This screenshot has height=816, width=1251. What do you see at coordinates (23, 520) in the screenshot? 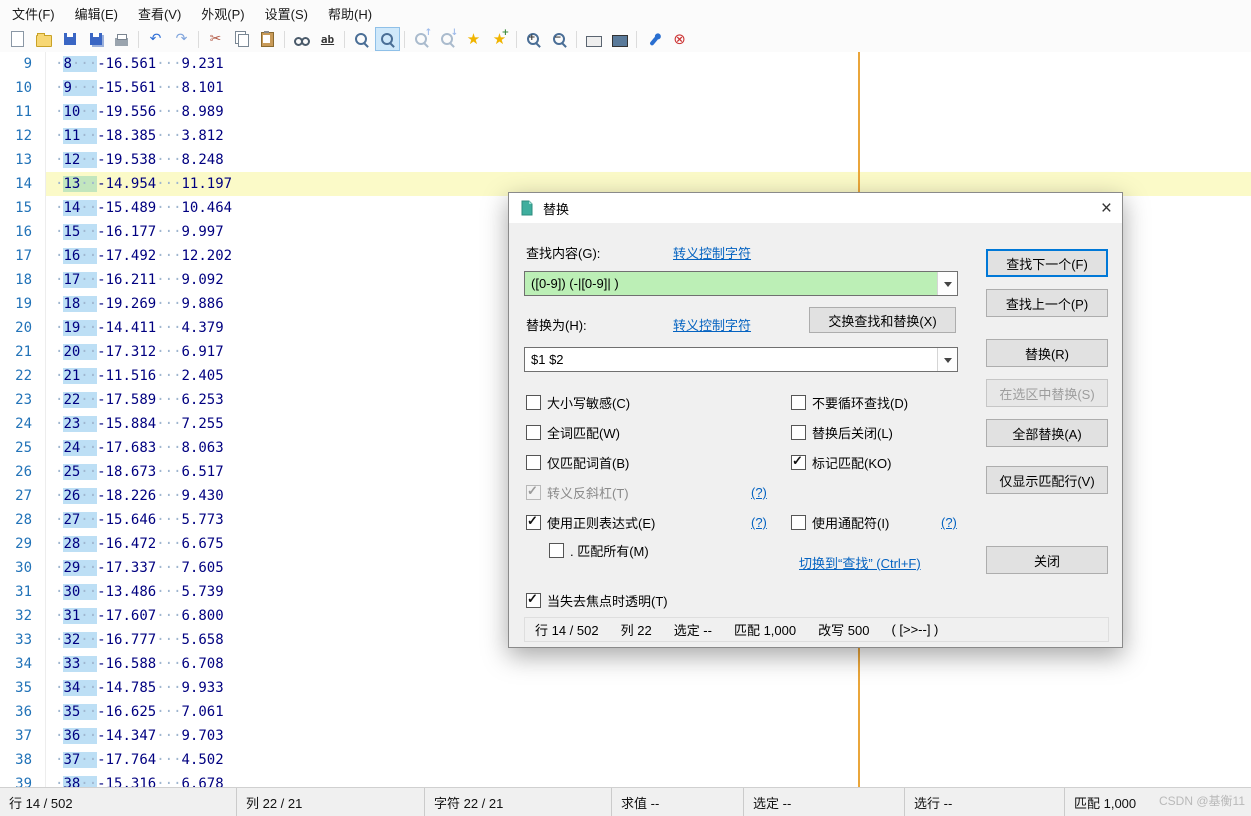
I see `line-number: 28` at bounding box center [23, 520].